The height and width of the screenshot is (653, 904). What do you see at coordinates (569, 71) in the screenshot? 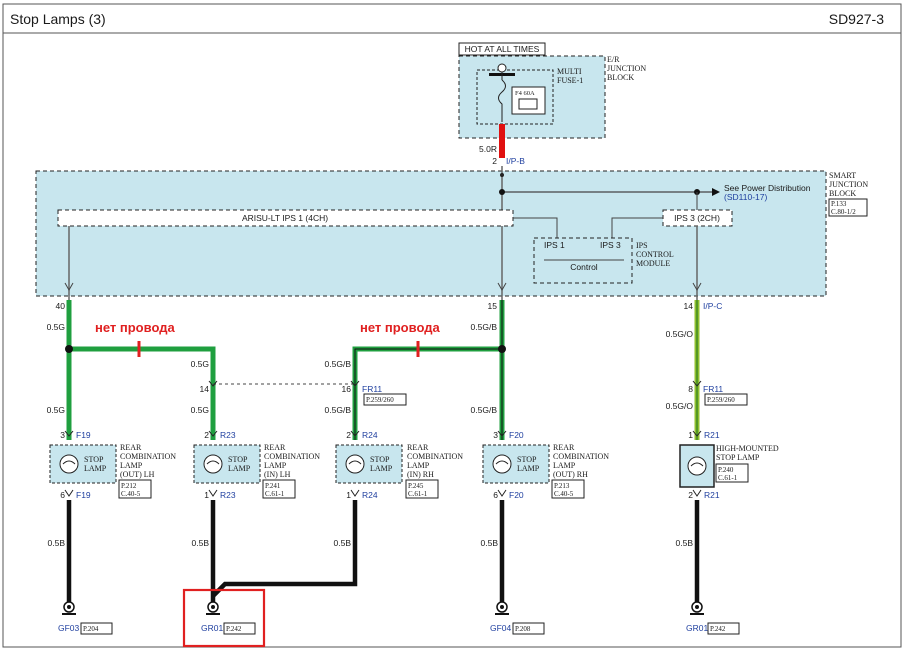
I see `fuse-label-1: MULTI` at bounding box center [569, 71].